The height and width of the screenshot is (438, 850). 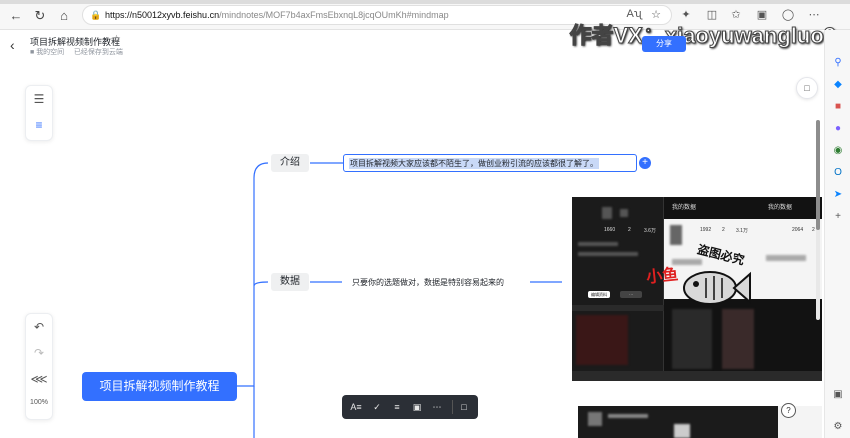 I want to click on mindmap-branch-intro: 介绍, so click(x=290, y=163).